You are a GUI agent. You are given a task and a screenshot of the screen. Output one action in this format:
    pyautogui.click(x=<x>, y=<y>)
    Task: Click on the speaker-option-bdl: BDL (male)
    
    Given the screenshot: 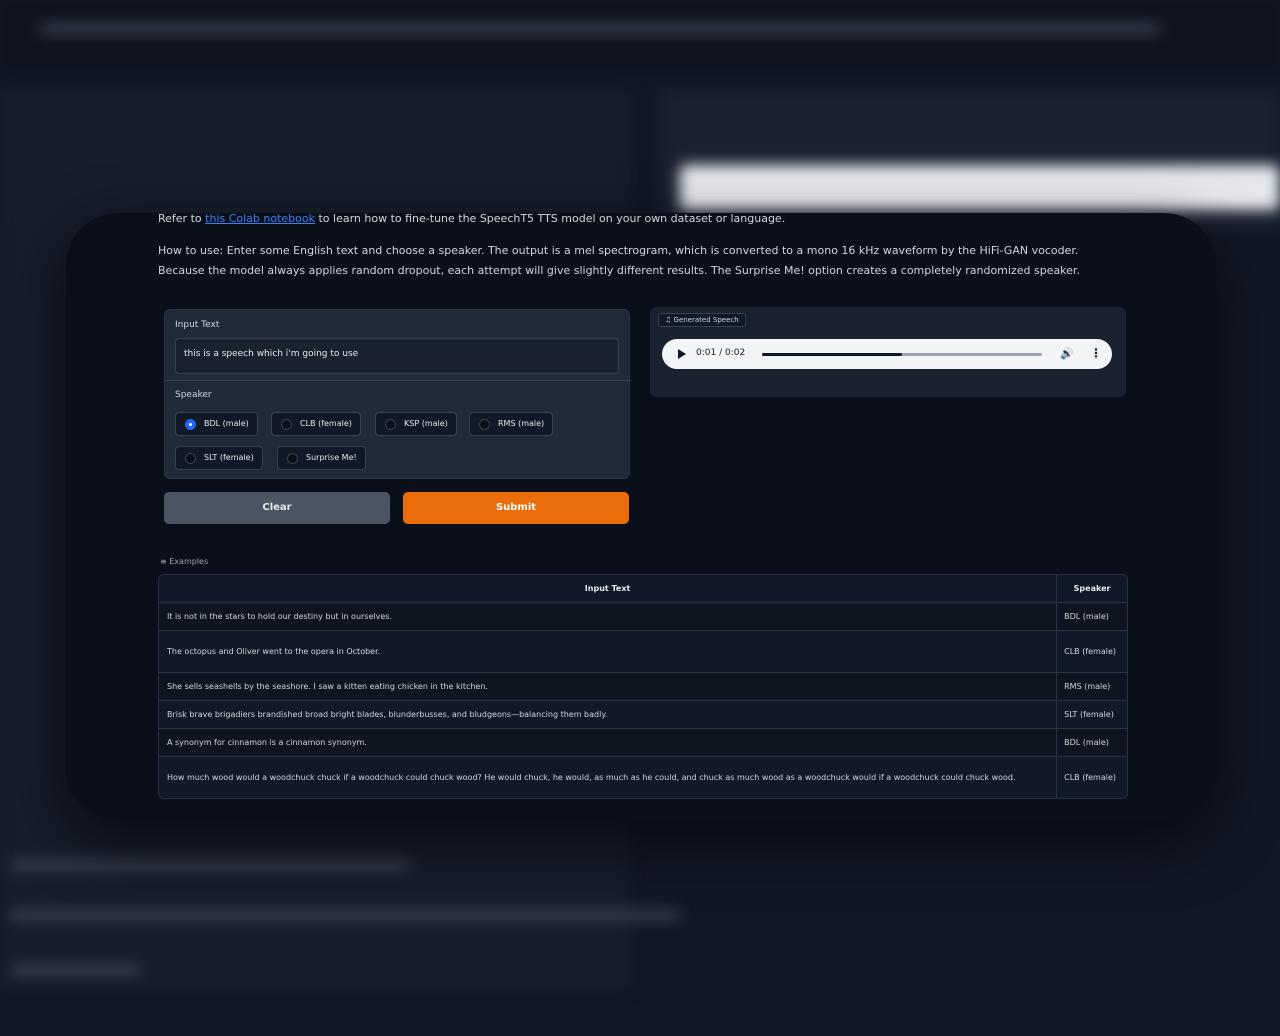 What is the action you would take?
    pyautogui.click(x=216, y=424)
    